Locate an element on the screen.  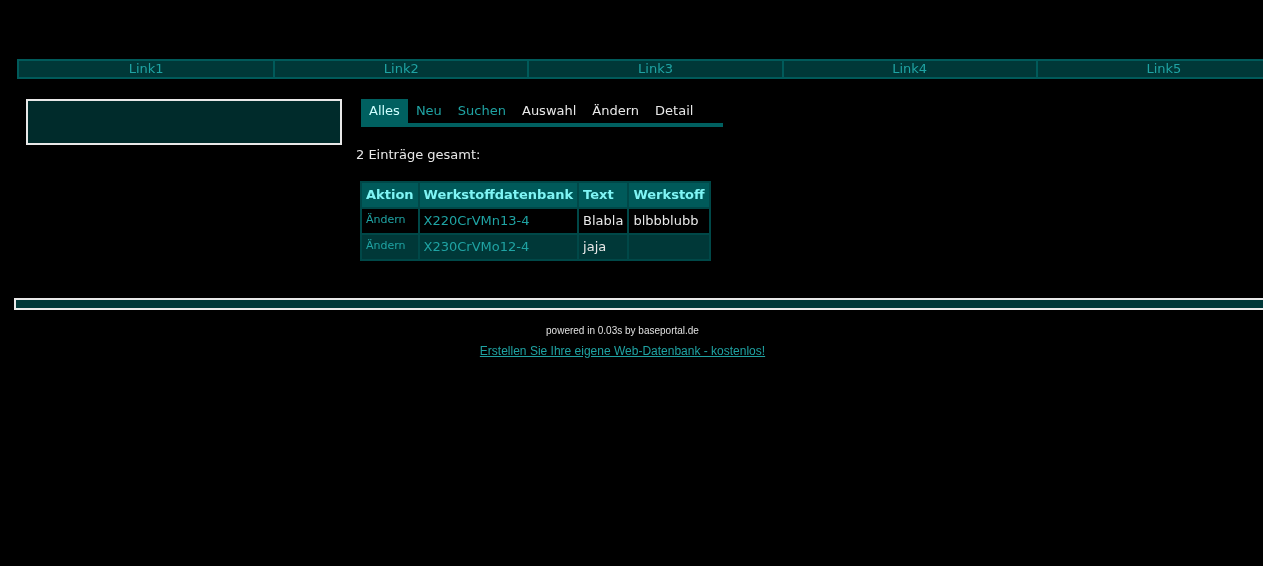
tab: Detail is located at coordinates (674, 111).